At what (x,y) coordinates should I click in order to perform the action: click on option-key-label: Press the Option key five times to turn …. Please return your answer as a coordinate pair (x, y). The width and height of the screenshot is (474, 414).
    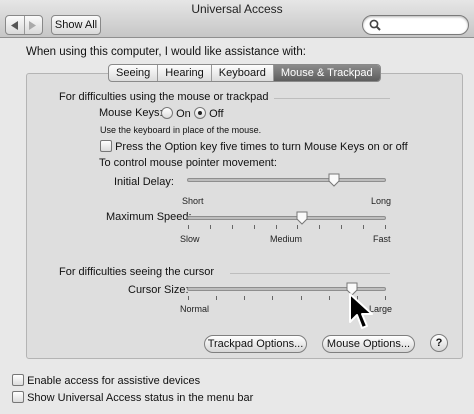
    Looking at the image, I should click on (261, 147).